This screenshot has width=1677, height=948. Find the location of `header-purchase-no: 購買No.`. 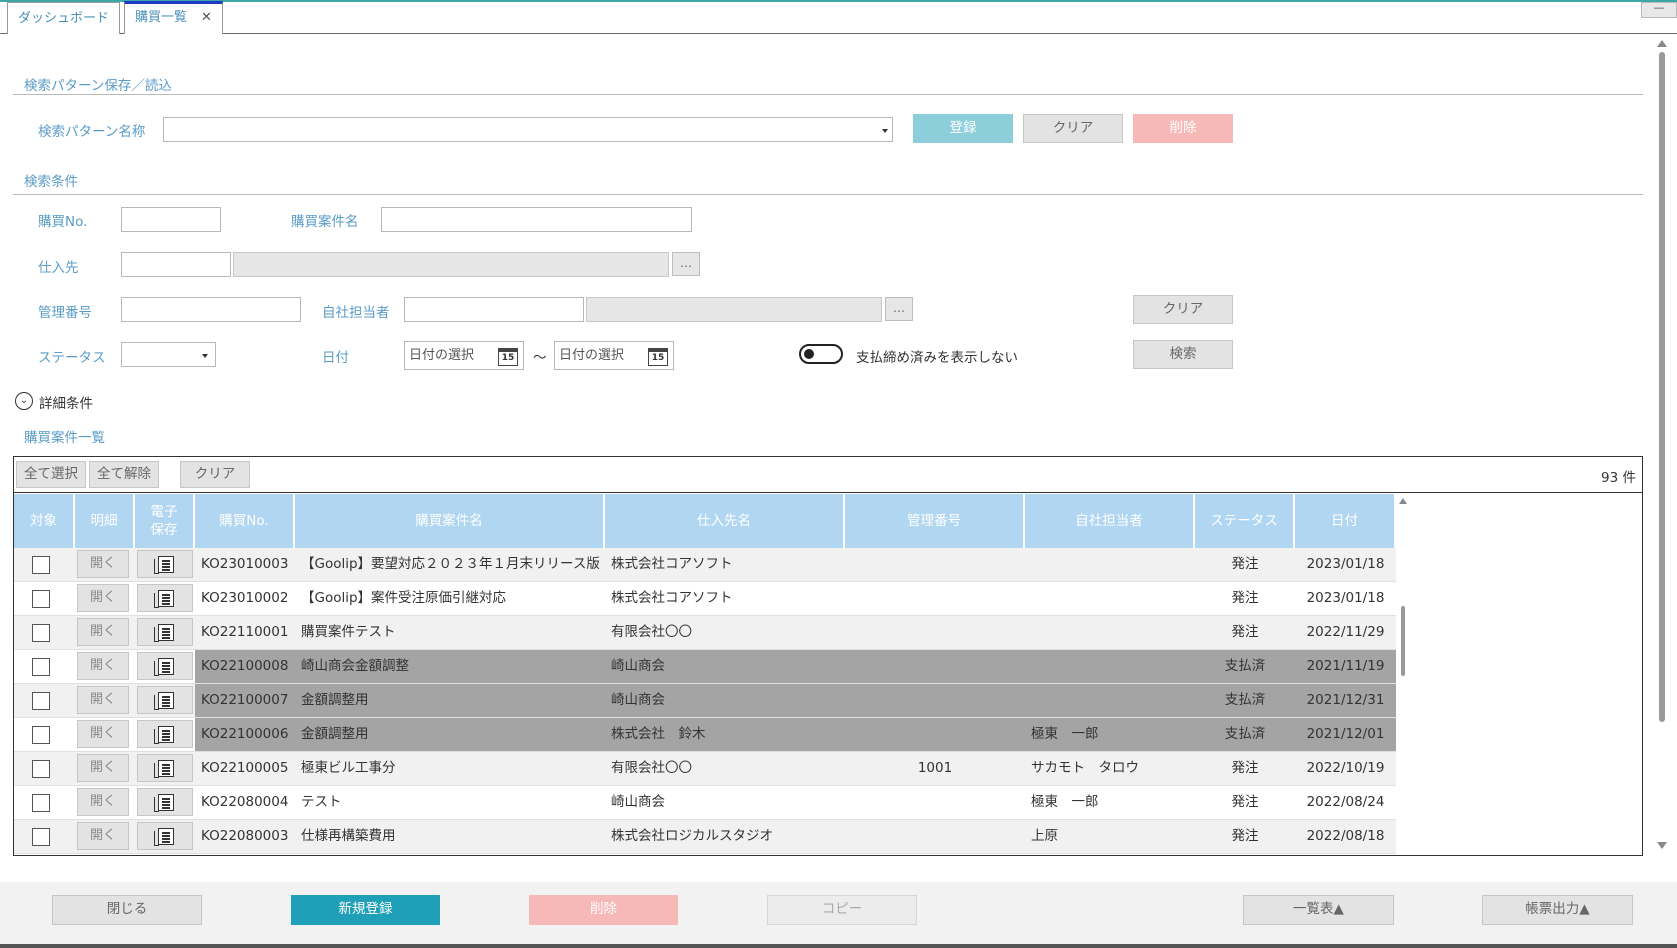

header-purchase-no: 購買No. is located at coordinates (245, 521).